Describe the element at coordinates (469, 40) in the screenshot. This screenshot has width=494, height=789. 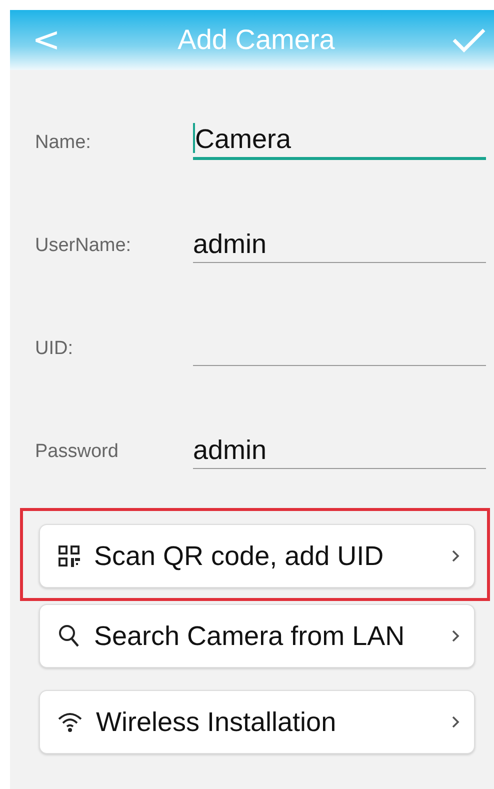
I see `confirm-check-icon` at that location.